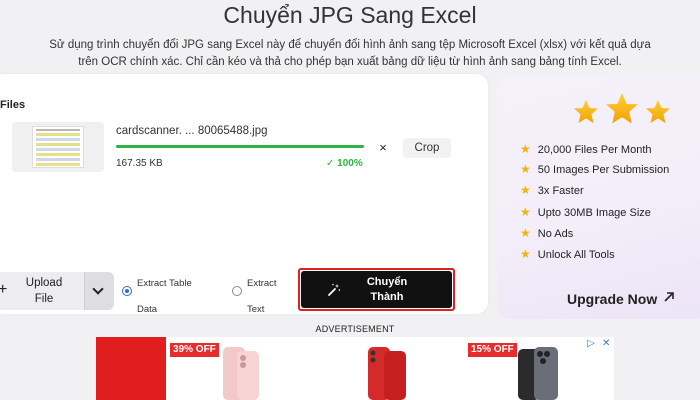 This screenshot has width=700, height=400. I want to click on convert-button: Chuyển Thành, so click(376, 289).